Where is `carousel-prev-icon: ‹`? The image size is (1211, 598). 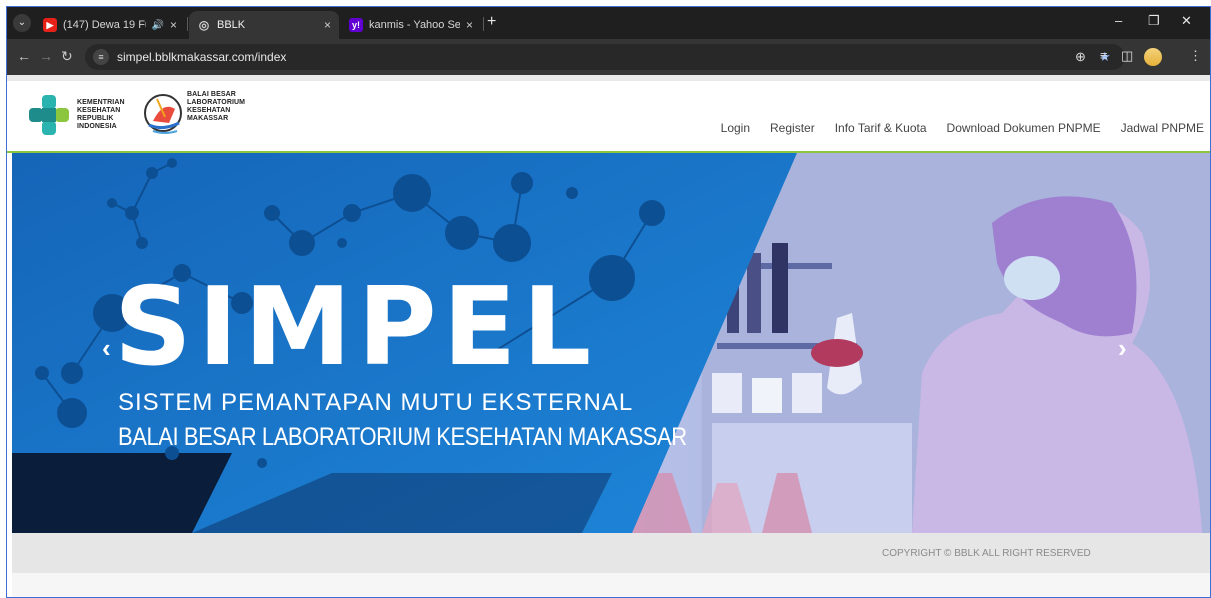 carousel-prev-icon: ‹ is located at coordinates (106, 348).